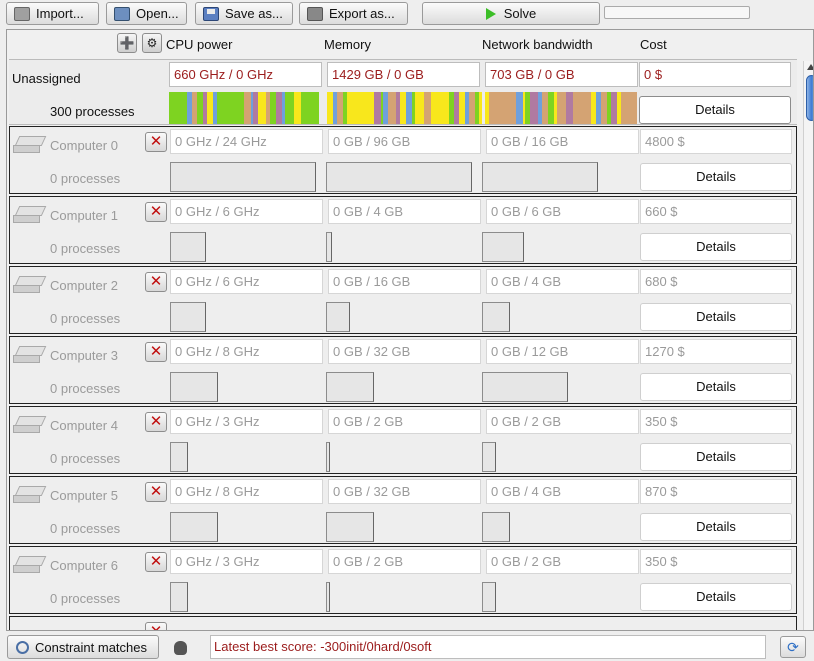 The image size is (814, 661). I want to click on vertical-scrollbar, so click(808, 345).